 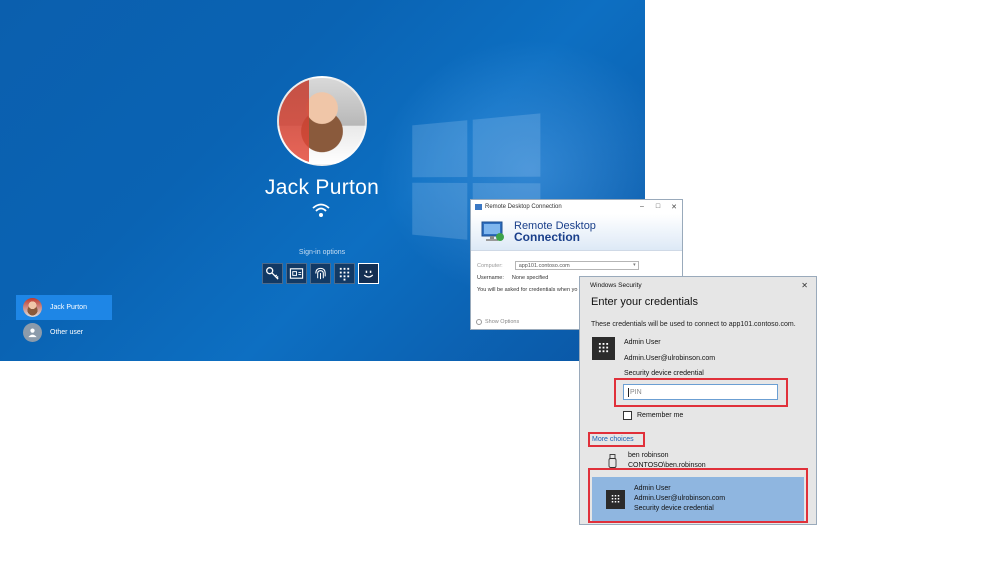 I want to click on signin-option-face, so click(x=368, y=273).